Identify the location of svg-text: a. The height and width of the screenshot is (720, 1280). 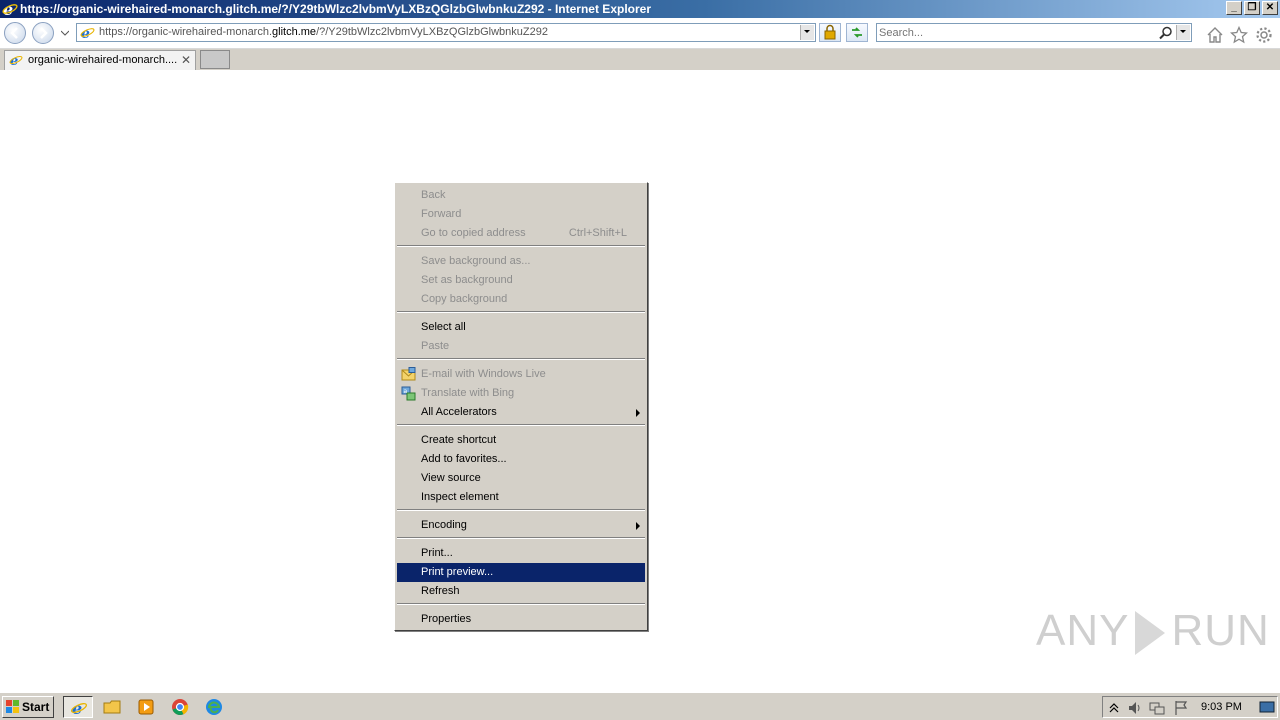
(406, 391).